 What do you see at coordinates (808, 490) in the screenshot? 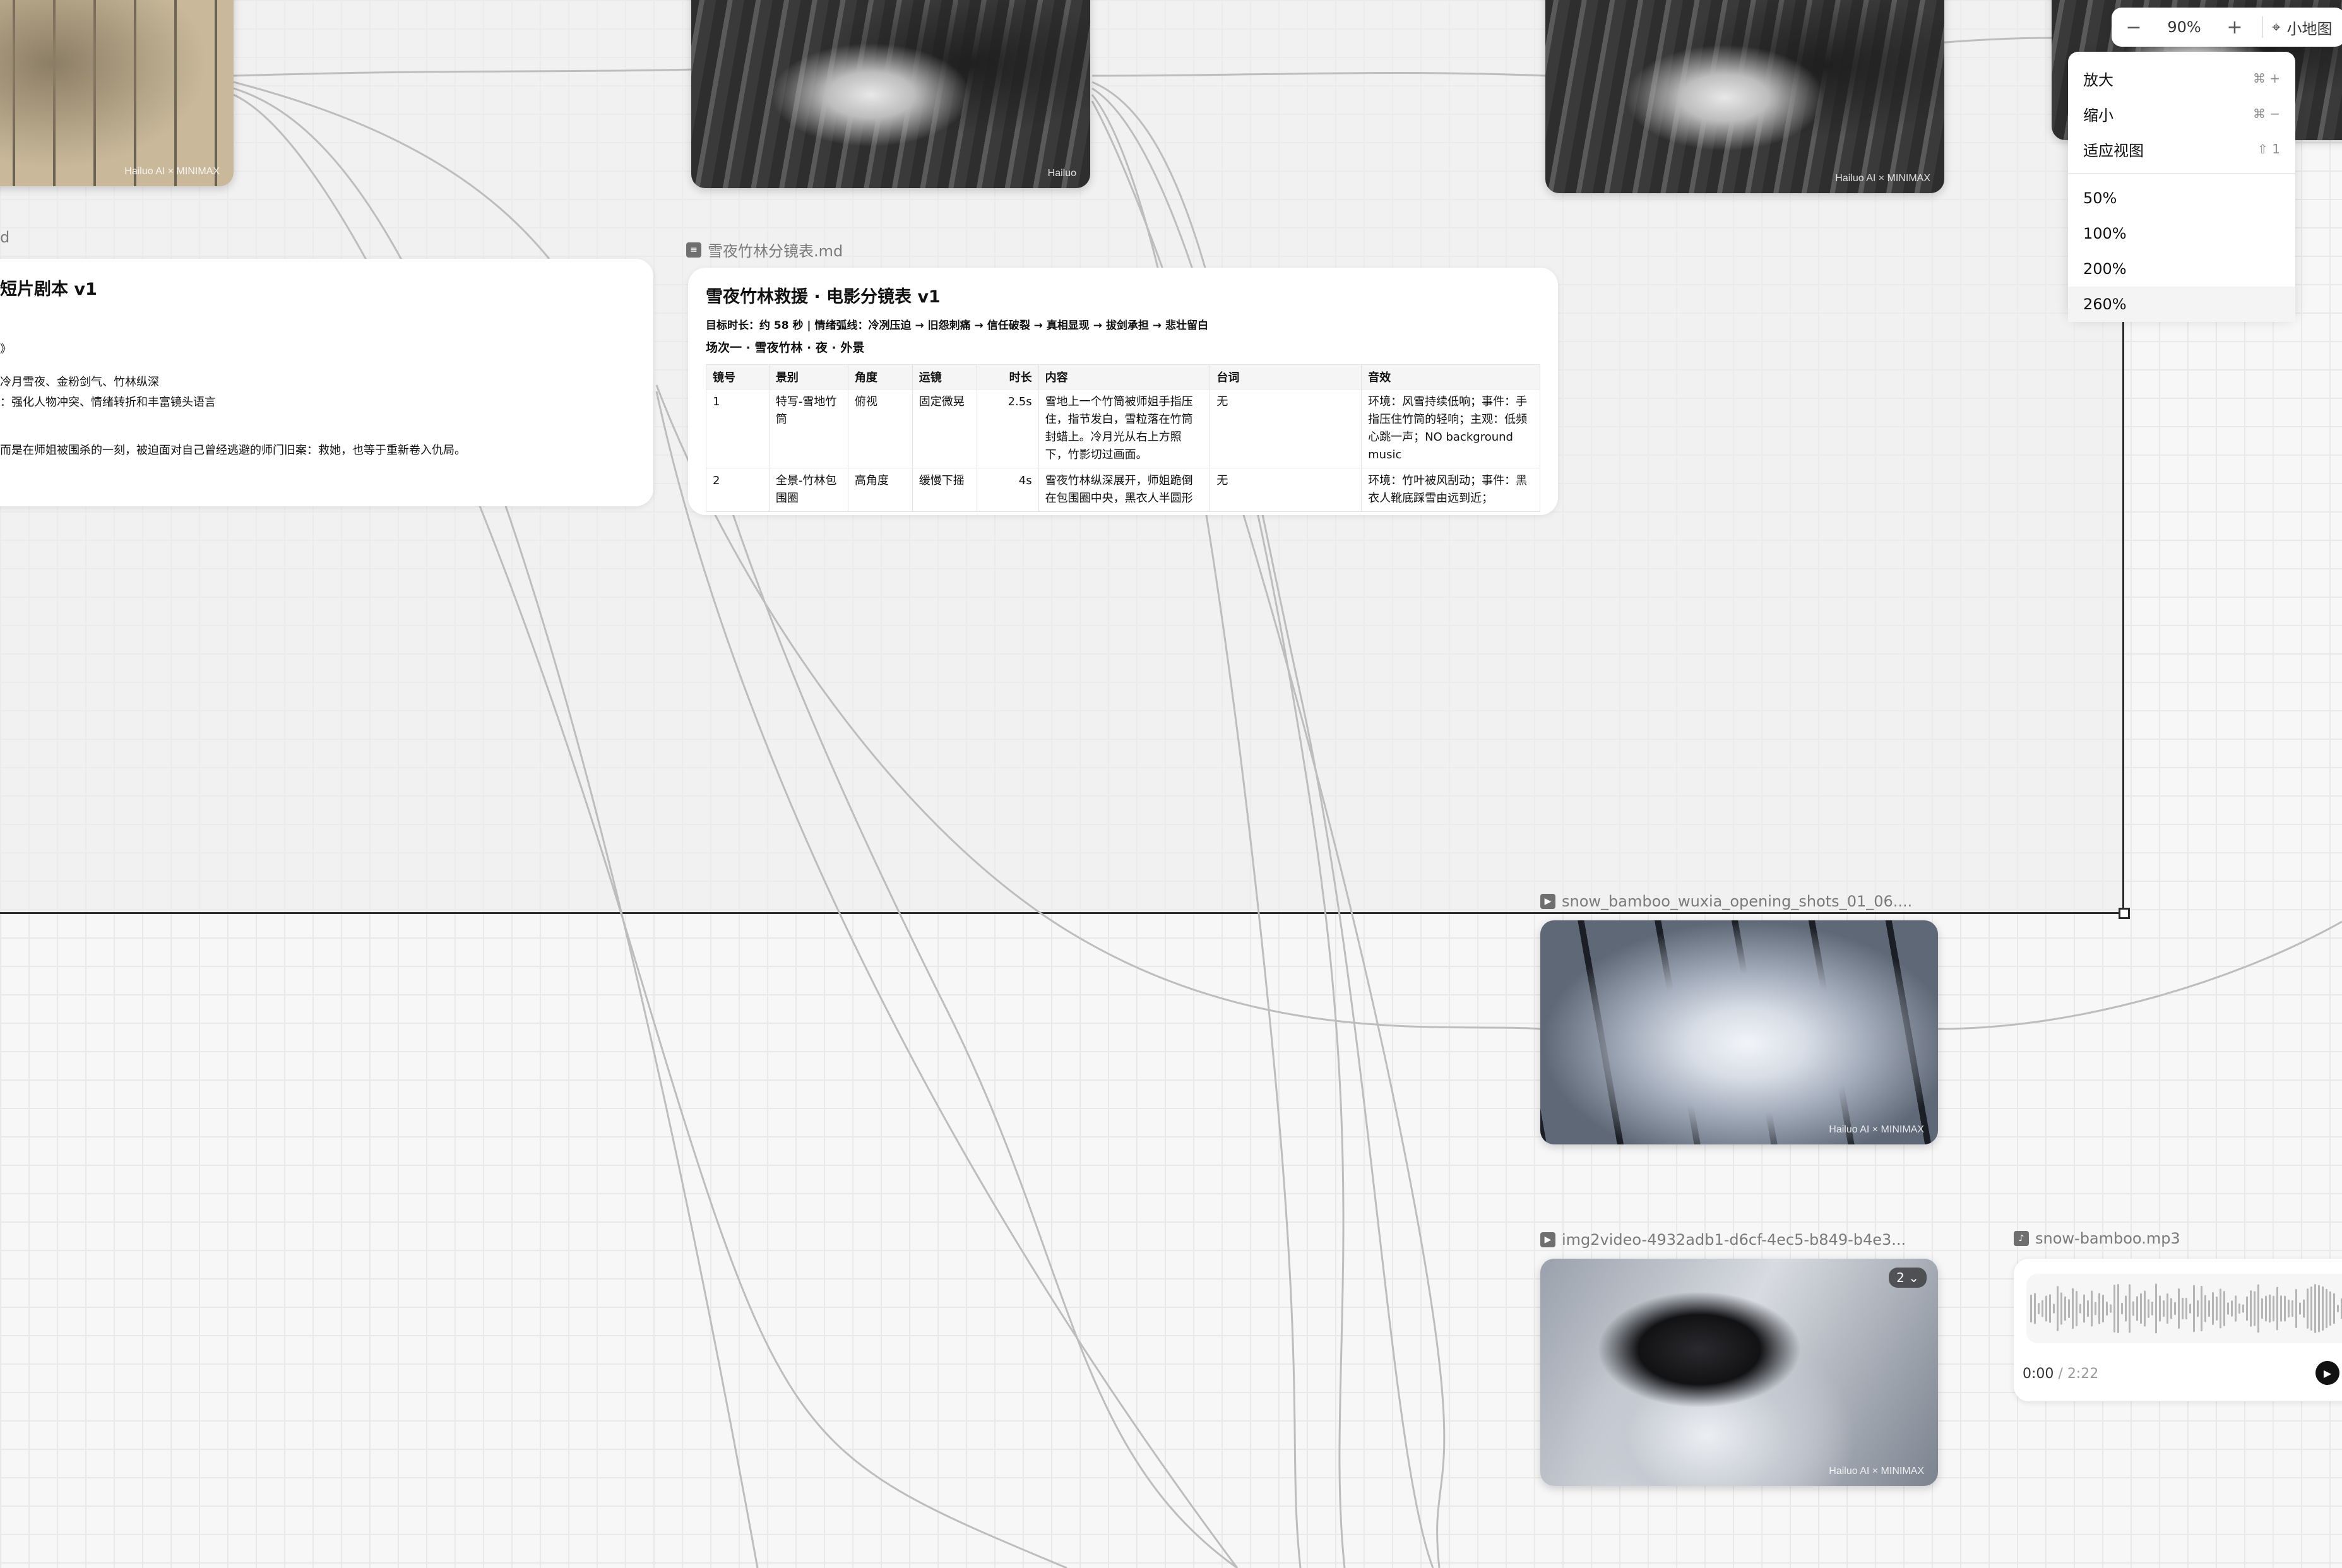
I see `shot-size: 全景-竹林包围圈` at bounding box center [808, 490].